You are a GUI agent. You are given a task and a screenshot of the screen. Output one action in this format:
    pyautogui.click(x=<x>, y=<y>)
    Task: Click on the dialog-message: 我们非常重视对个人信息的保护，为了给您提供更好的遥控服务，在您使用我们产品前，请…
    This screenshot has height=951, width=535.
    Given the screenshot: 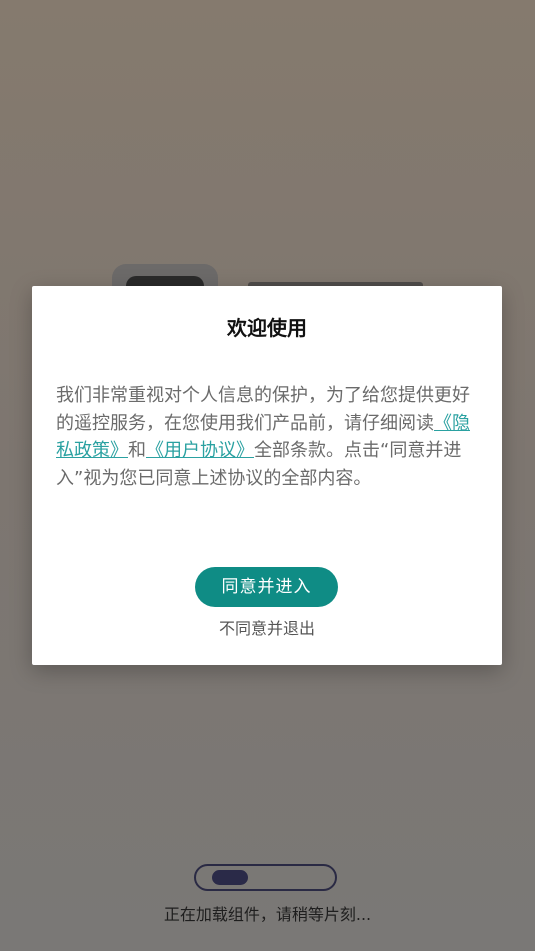 What is the action you would take?
    pyautogui.click(x=268, y=437)
    